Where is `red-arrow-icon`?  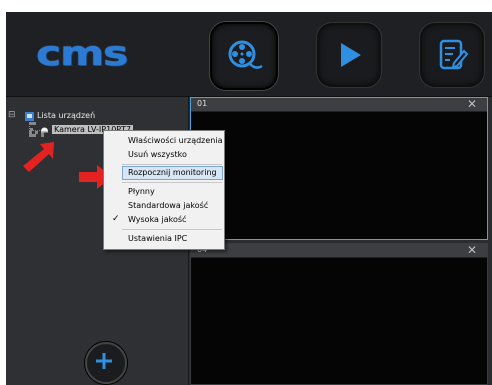
red-arrow-icon is located at coordinates (38, 157).